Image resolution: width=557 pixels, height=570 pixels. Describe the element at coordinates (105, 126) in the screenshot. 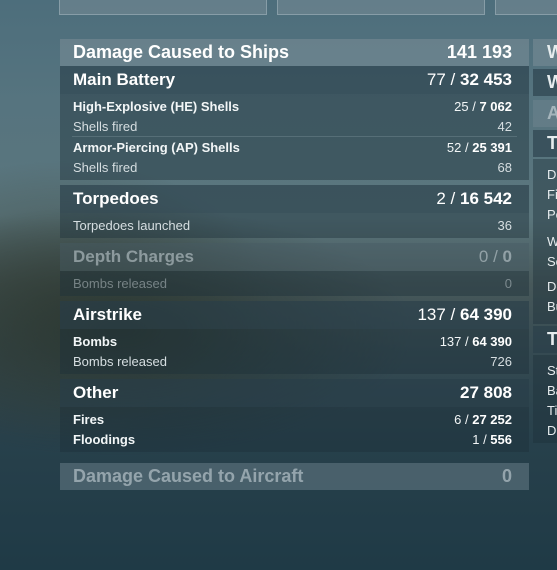

I see `he-fired-label: Shells fired` at that location.